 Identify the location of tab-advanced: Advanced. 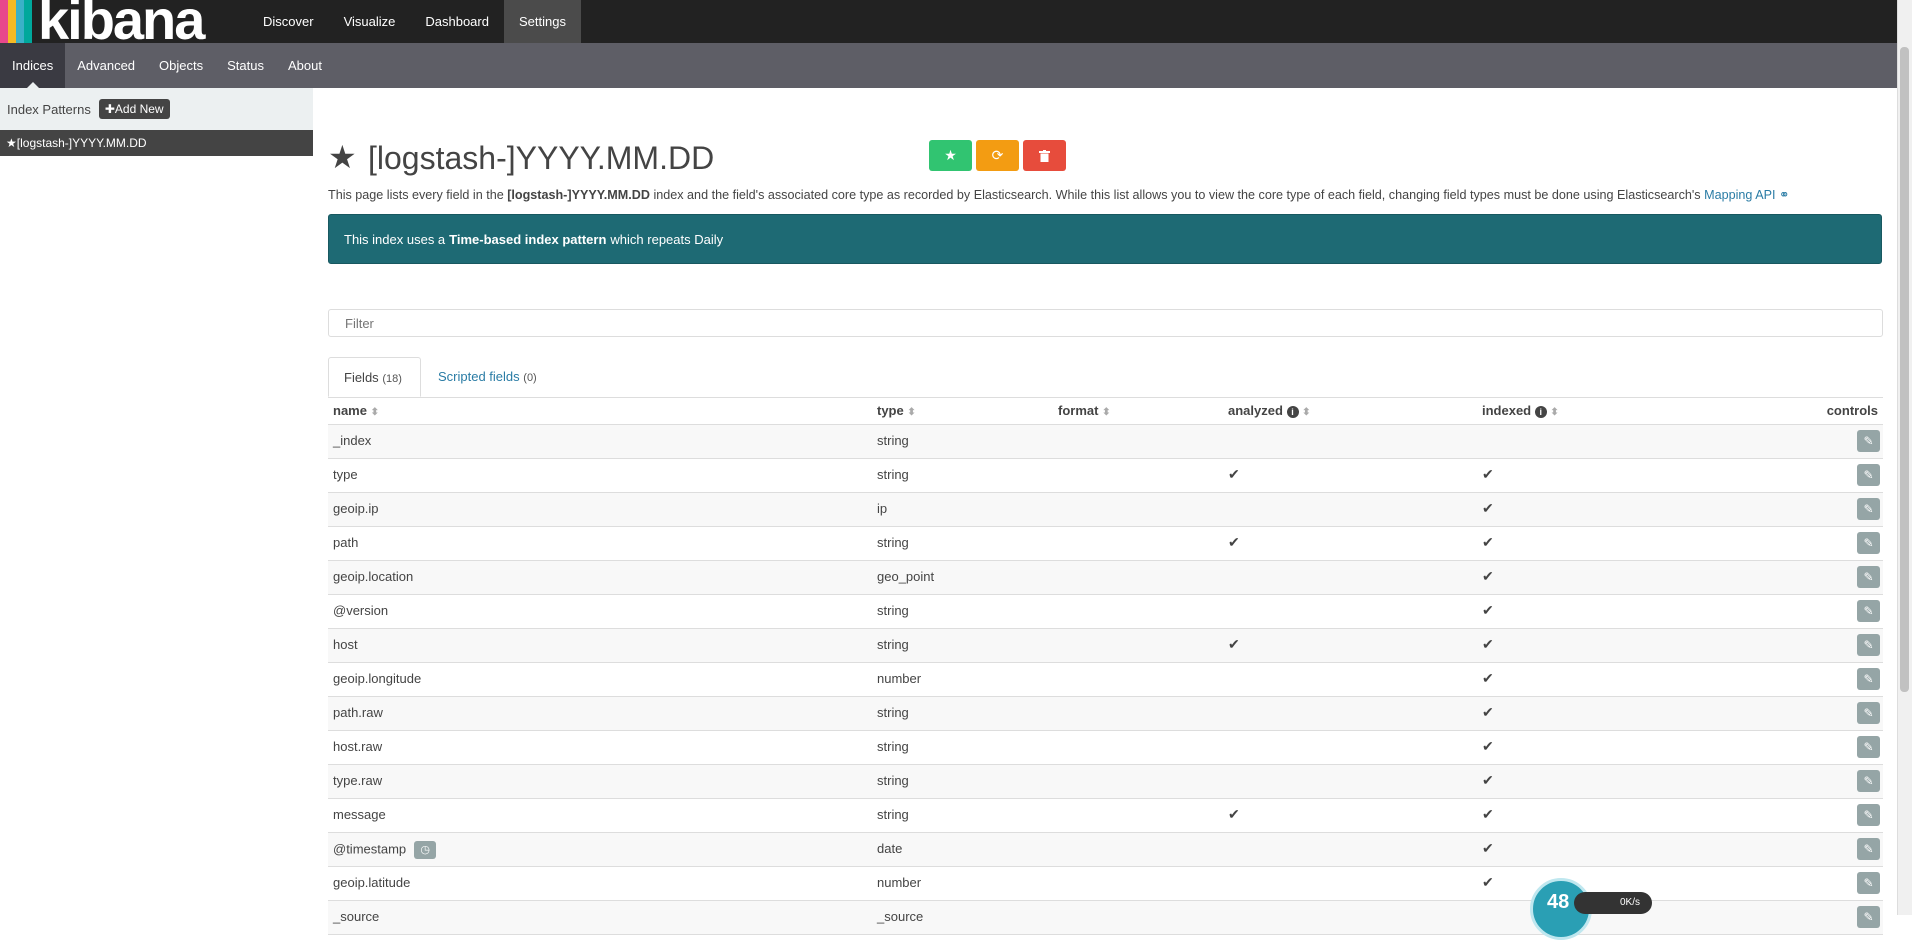
(106, 65).